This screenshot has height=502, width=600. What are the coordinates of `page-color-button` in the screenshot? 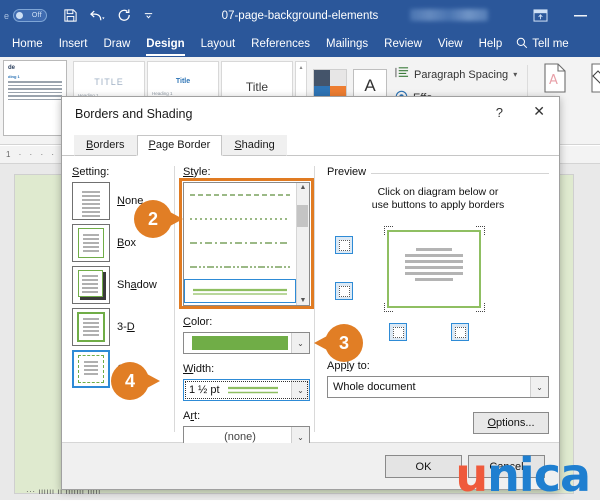 It's located at (591, 79).